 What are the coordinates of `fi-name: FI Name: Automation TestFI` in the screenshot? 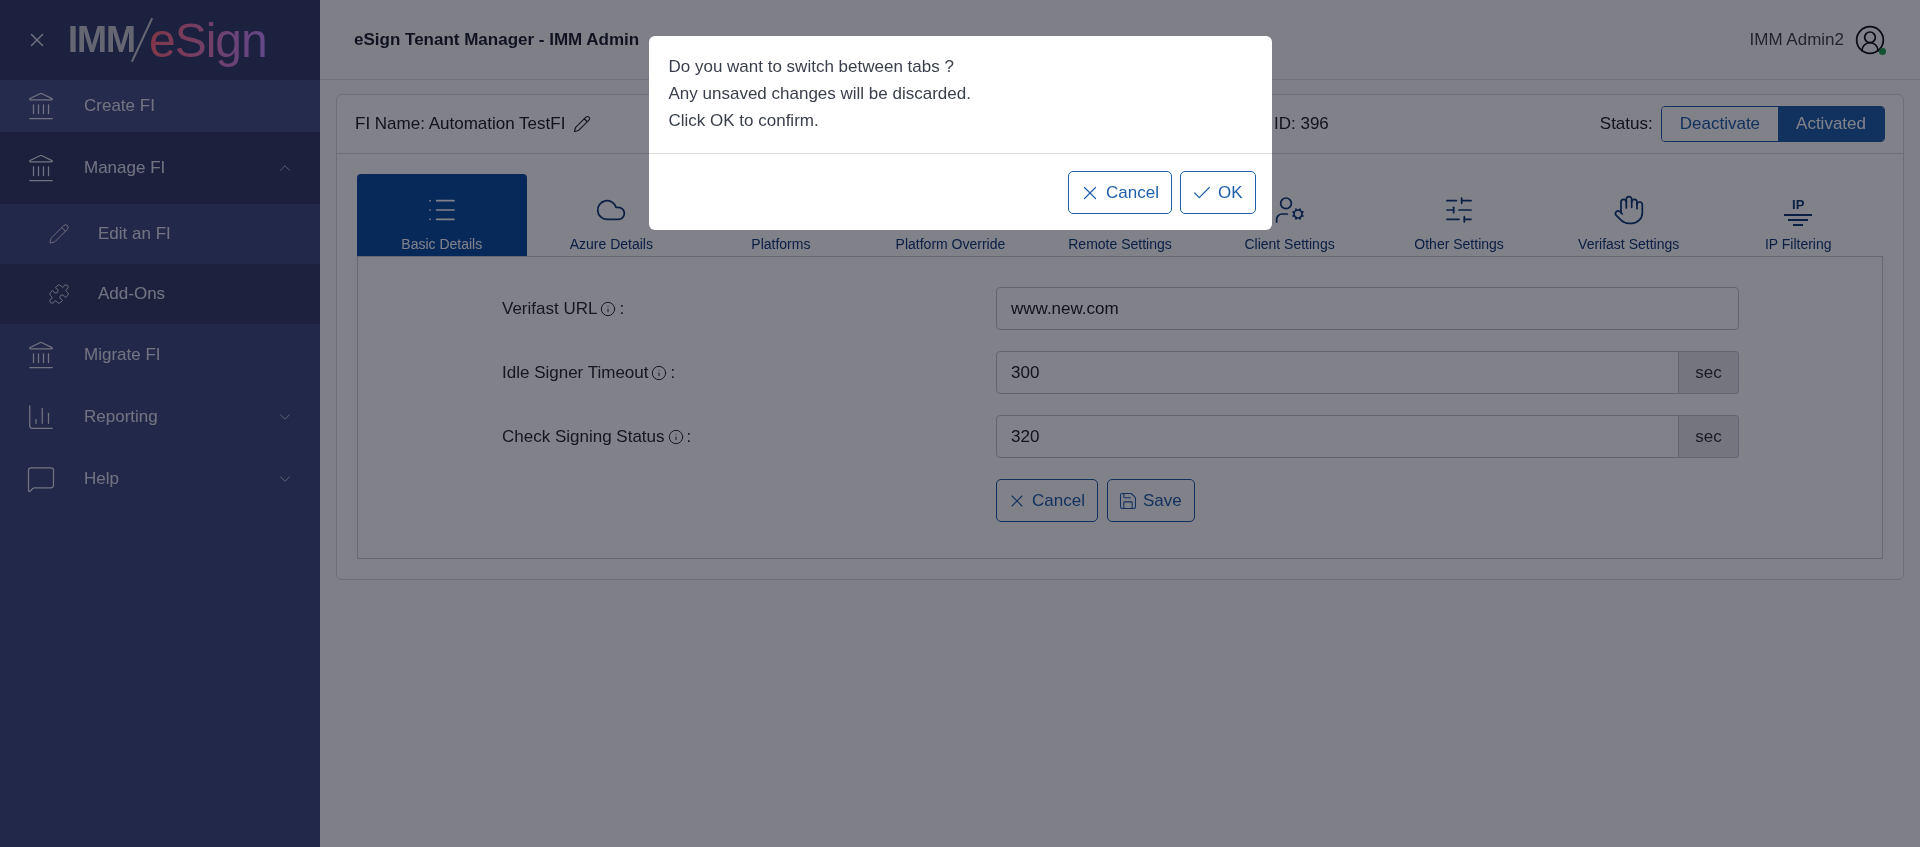 It's located at (460, 124).